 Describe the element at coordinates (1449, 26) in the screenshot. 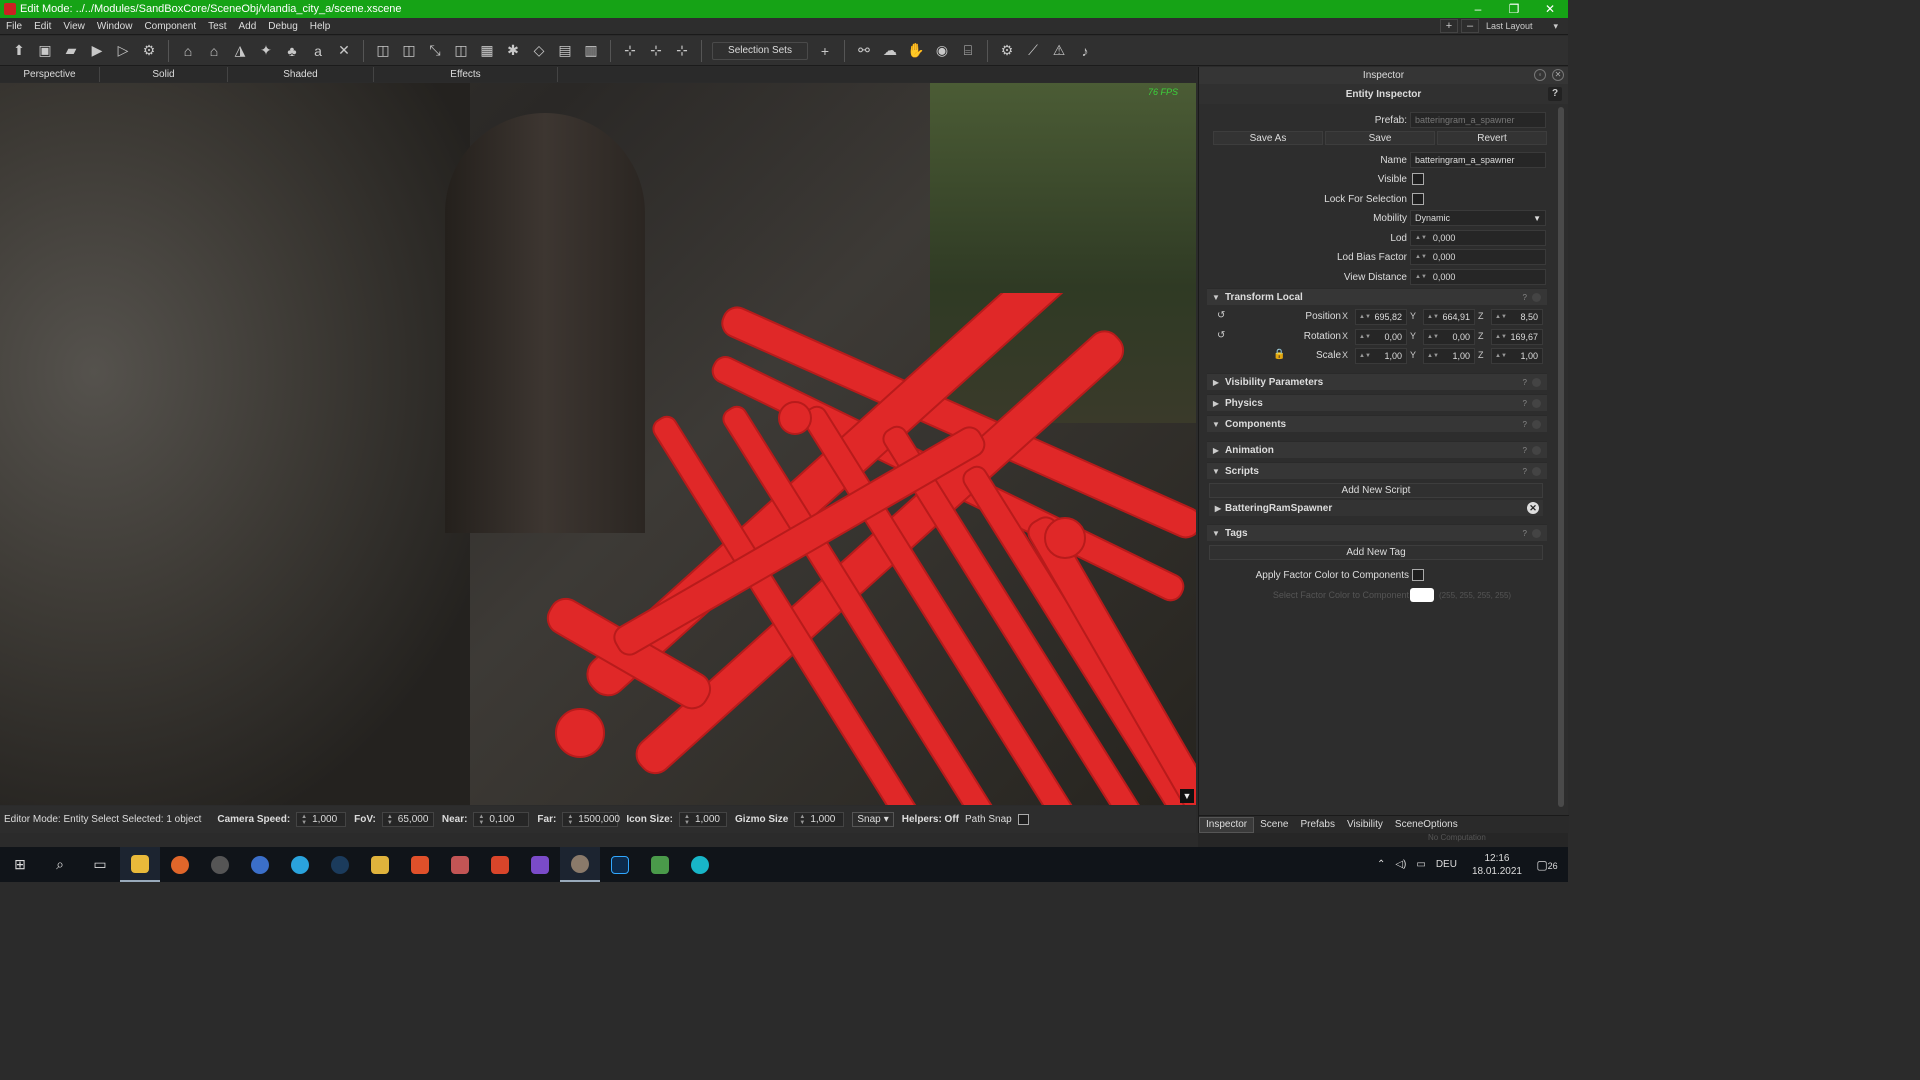

I see `add-layout-button: +` at that location.